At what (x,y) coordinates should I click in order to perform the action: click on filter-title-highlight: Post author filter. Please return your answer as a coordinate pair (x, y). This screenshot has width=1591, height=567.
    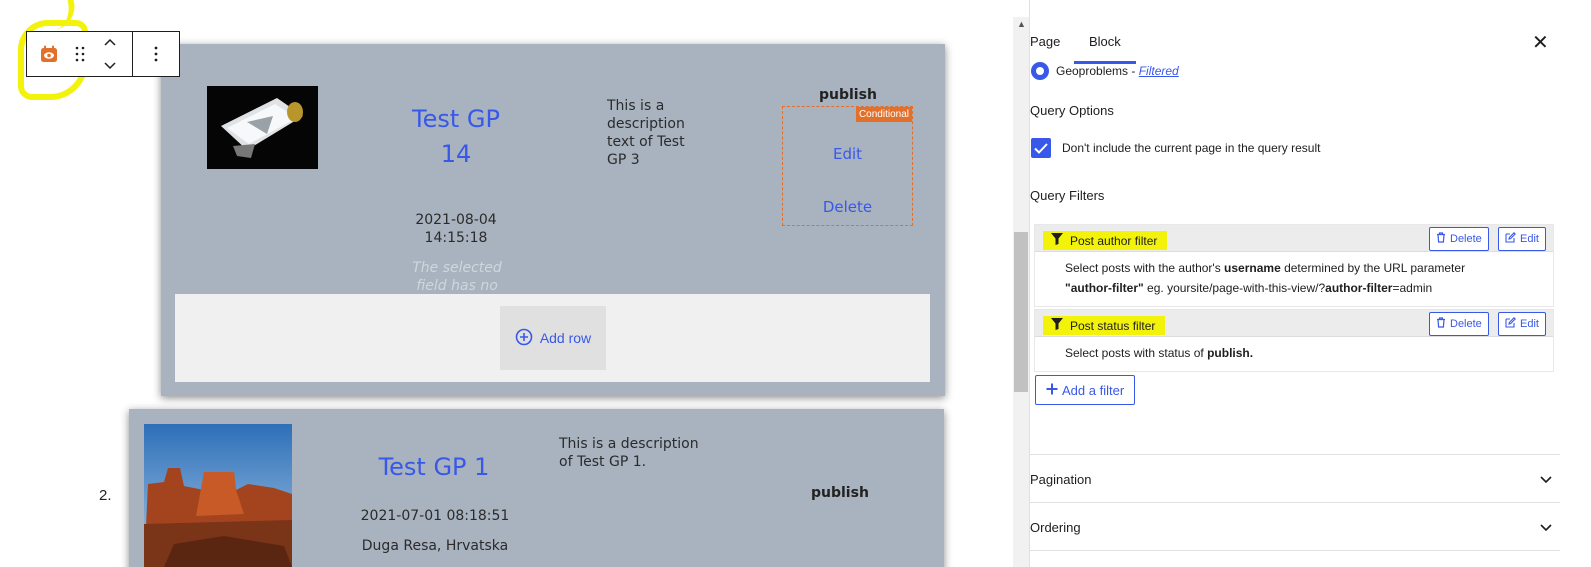
    Looking at the image, I should click on (1105, 240).